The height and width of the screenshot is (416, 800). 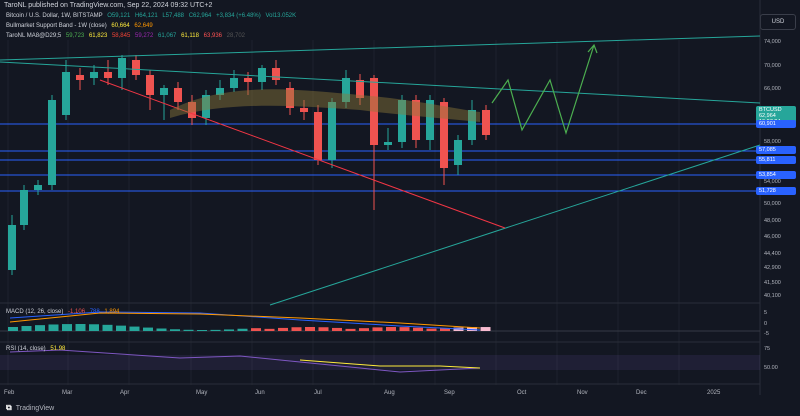 I want to click on time-axis-label: Sep, so click(x=449, y=393).